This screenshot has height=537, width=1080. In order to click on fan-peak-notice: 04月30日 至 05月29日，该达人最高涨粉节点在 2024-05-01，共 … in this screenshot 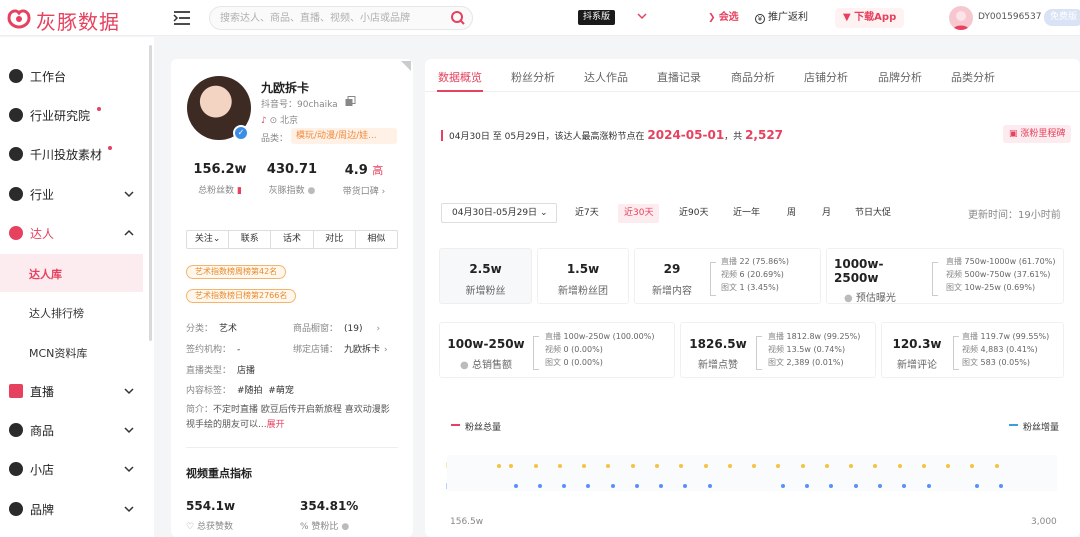, I will do `click(612, 135)`.